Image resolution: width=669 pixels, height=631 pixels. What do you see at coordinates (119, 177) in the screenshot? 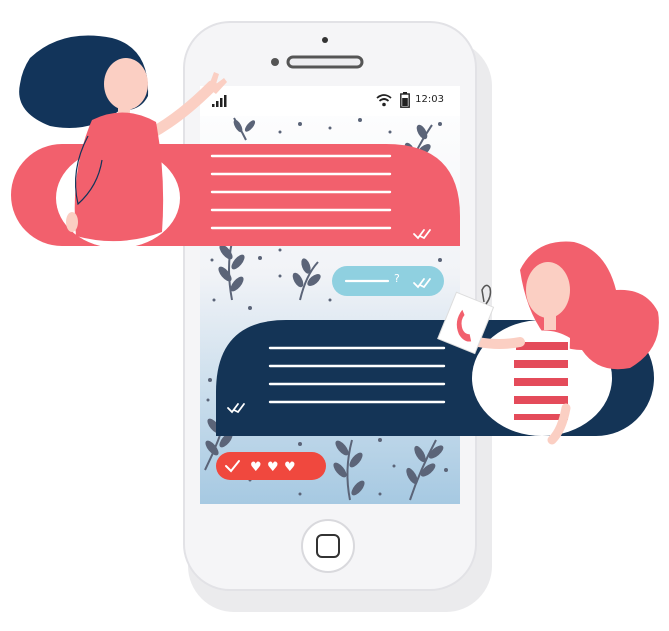
I see `woman-left-dress` at bounding box center [119, 177].